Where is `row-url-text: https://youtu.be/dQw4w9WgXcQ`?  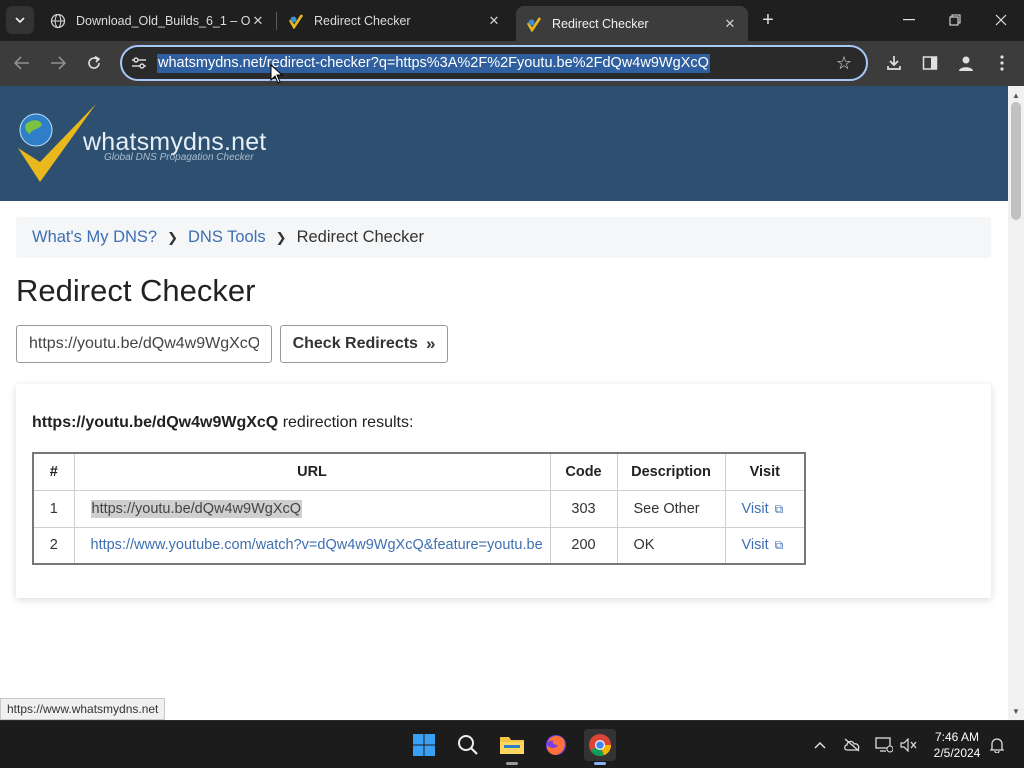 row-url-text: https://youtu.be/dQw4w9WgXcQ is located at coordinates (196, 508).